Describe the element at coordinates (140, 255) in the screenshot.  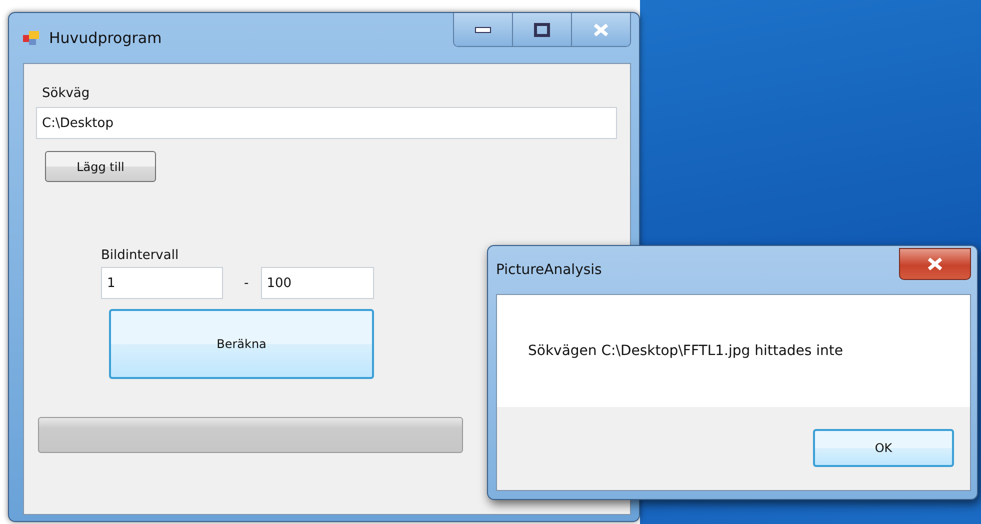
I see `interval-label: Bildintervall` at that location.